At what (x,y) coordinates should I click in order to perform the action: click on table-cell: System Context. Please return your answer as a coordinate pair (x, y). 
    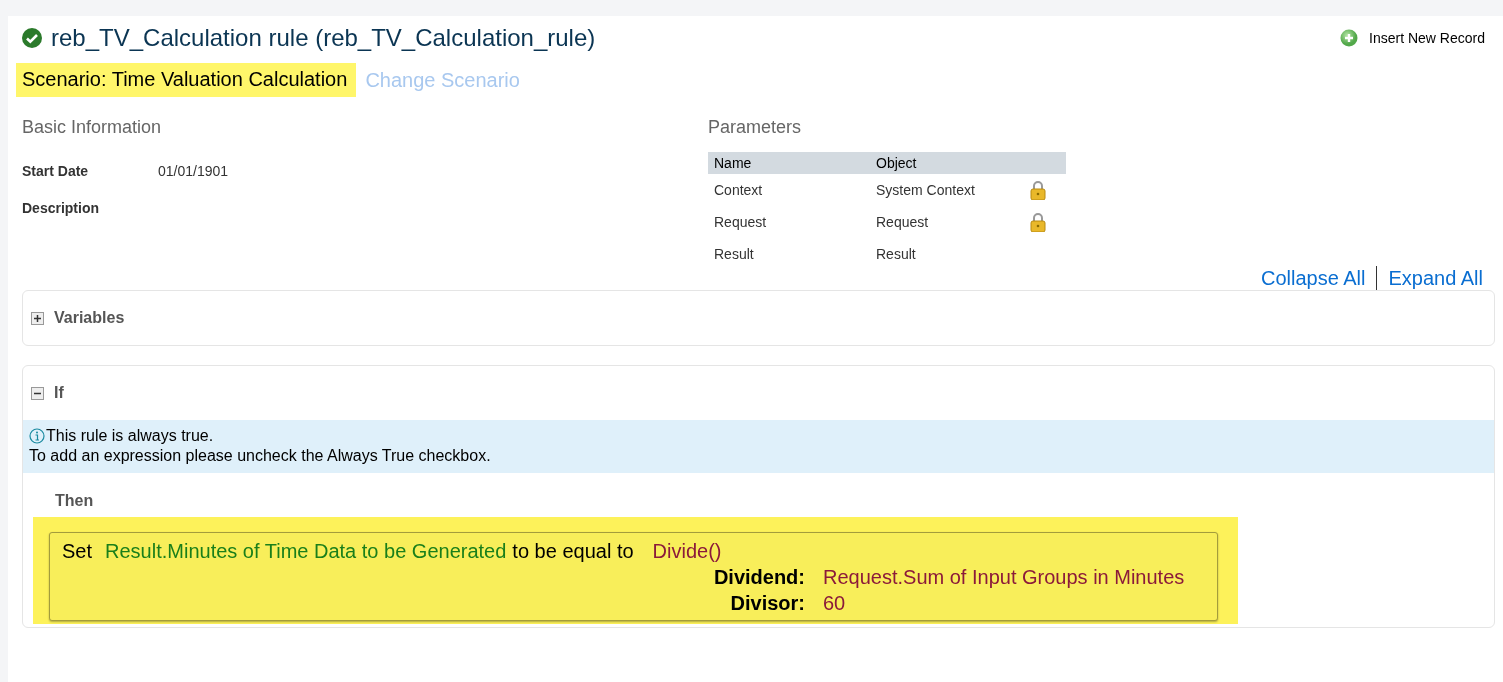
    Looking at the image, I should click on (947, 190).